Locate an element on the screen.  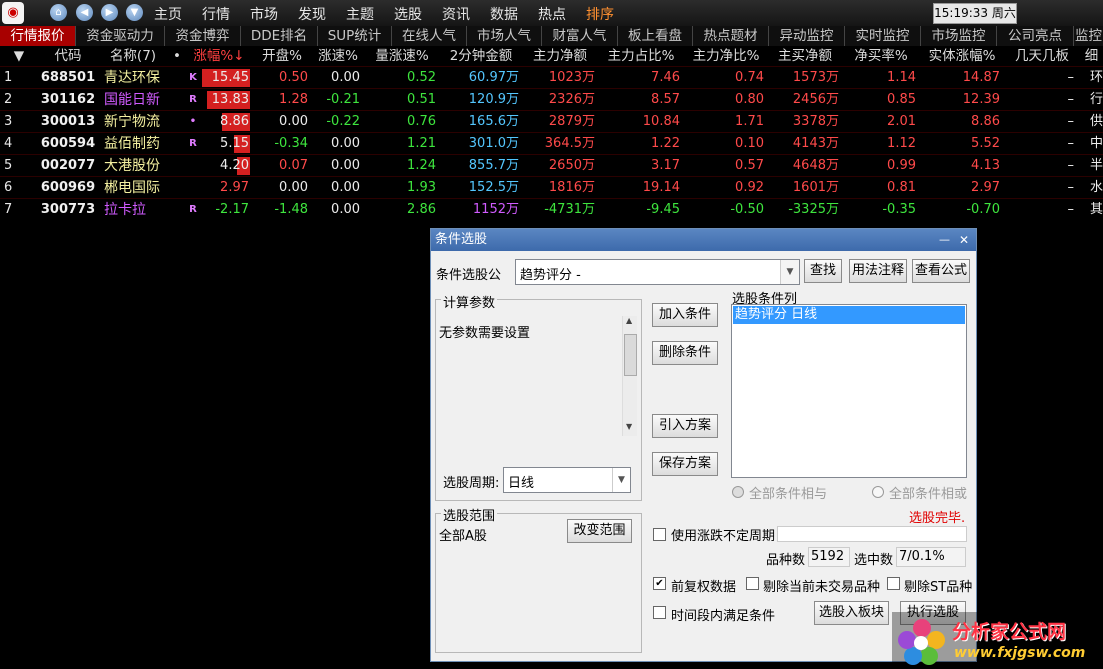
col-buy-net: 主买净额 is located at coordinates (805, 56).